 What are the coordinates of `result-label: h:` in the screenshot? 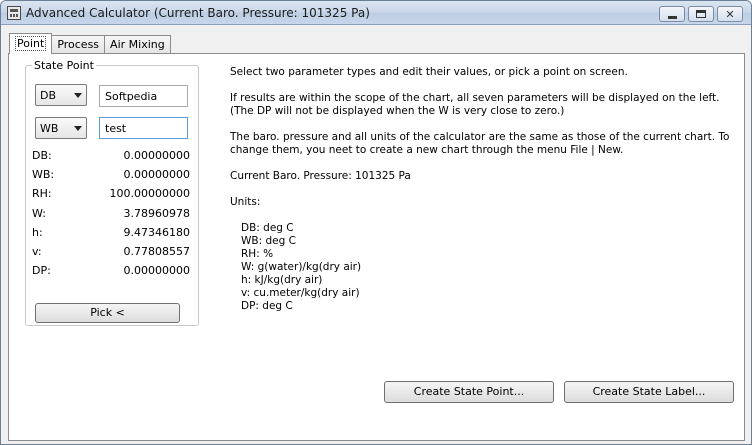 It's located at (37, 232).